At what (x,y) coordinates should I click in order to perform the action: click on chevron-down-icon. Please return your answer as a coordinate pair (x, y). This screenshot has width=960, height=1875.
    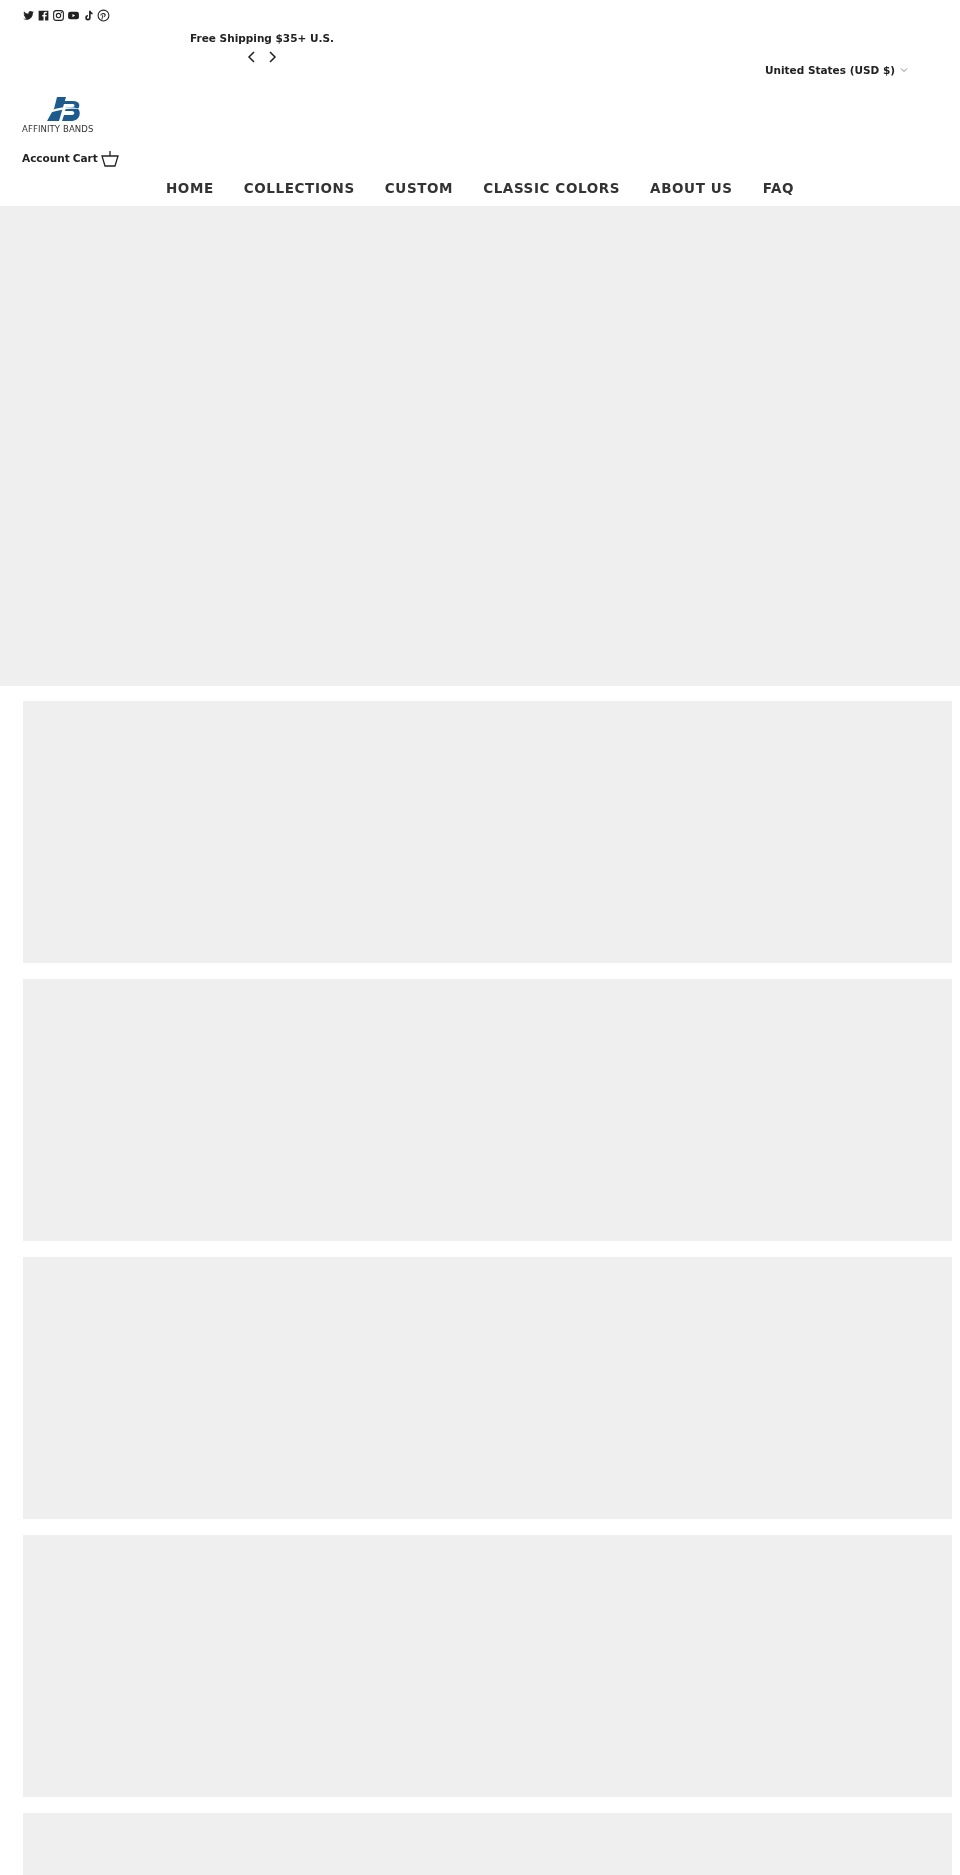
    Looking at the image, I should click on (904, 70).